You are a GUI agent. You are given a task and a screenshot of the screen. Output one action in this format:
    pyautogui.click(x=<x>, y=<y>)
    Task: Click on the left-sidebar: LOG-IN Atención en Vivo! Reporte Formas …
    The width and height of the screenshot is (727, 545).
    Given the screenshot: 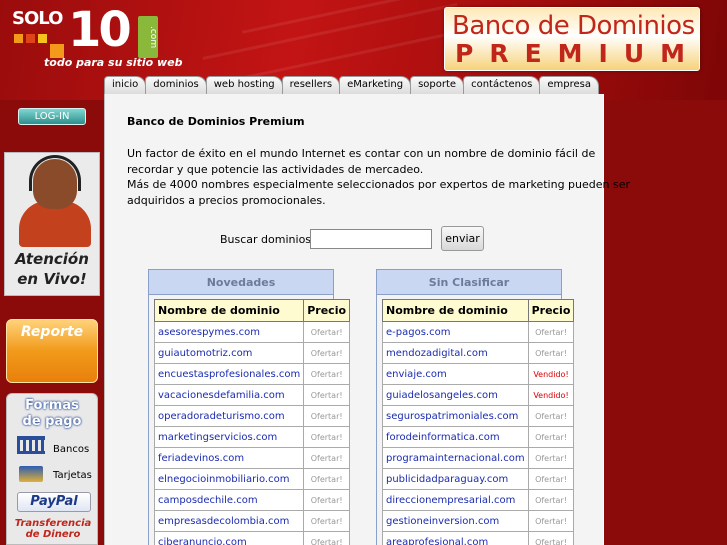 What is the action you would take?
    pyautogui.click(x=52, y=322)
    